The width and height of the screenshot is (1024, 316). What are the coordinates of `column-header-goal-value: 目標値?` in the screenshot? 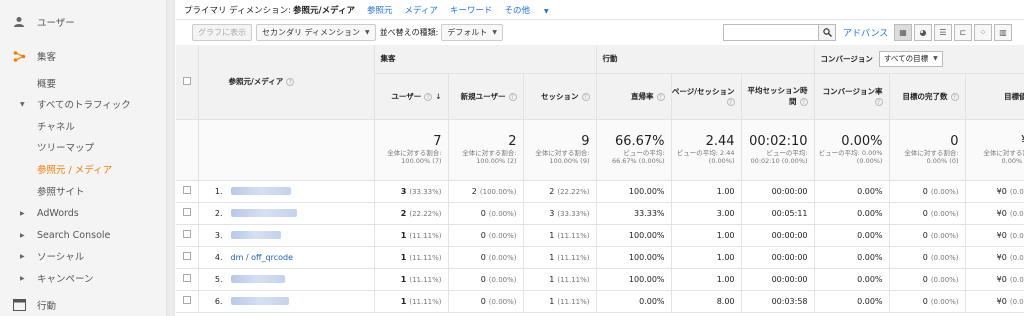 It's located at (994, 96).